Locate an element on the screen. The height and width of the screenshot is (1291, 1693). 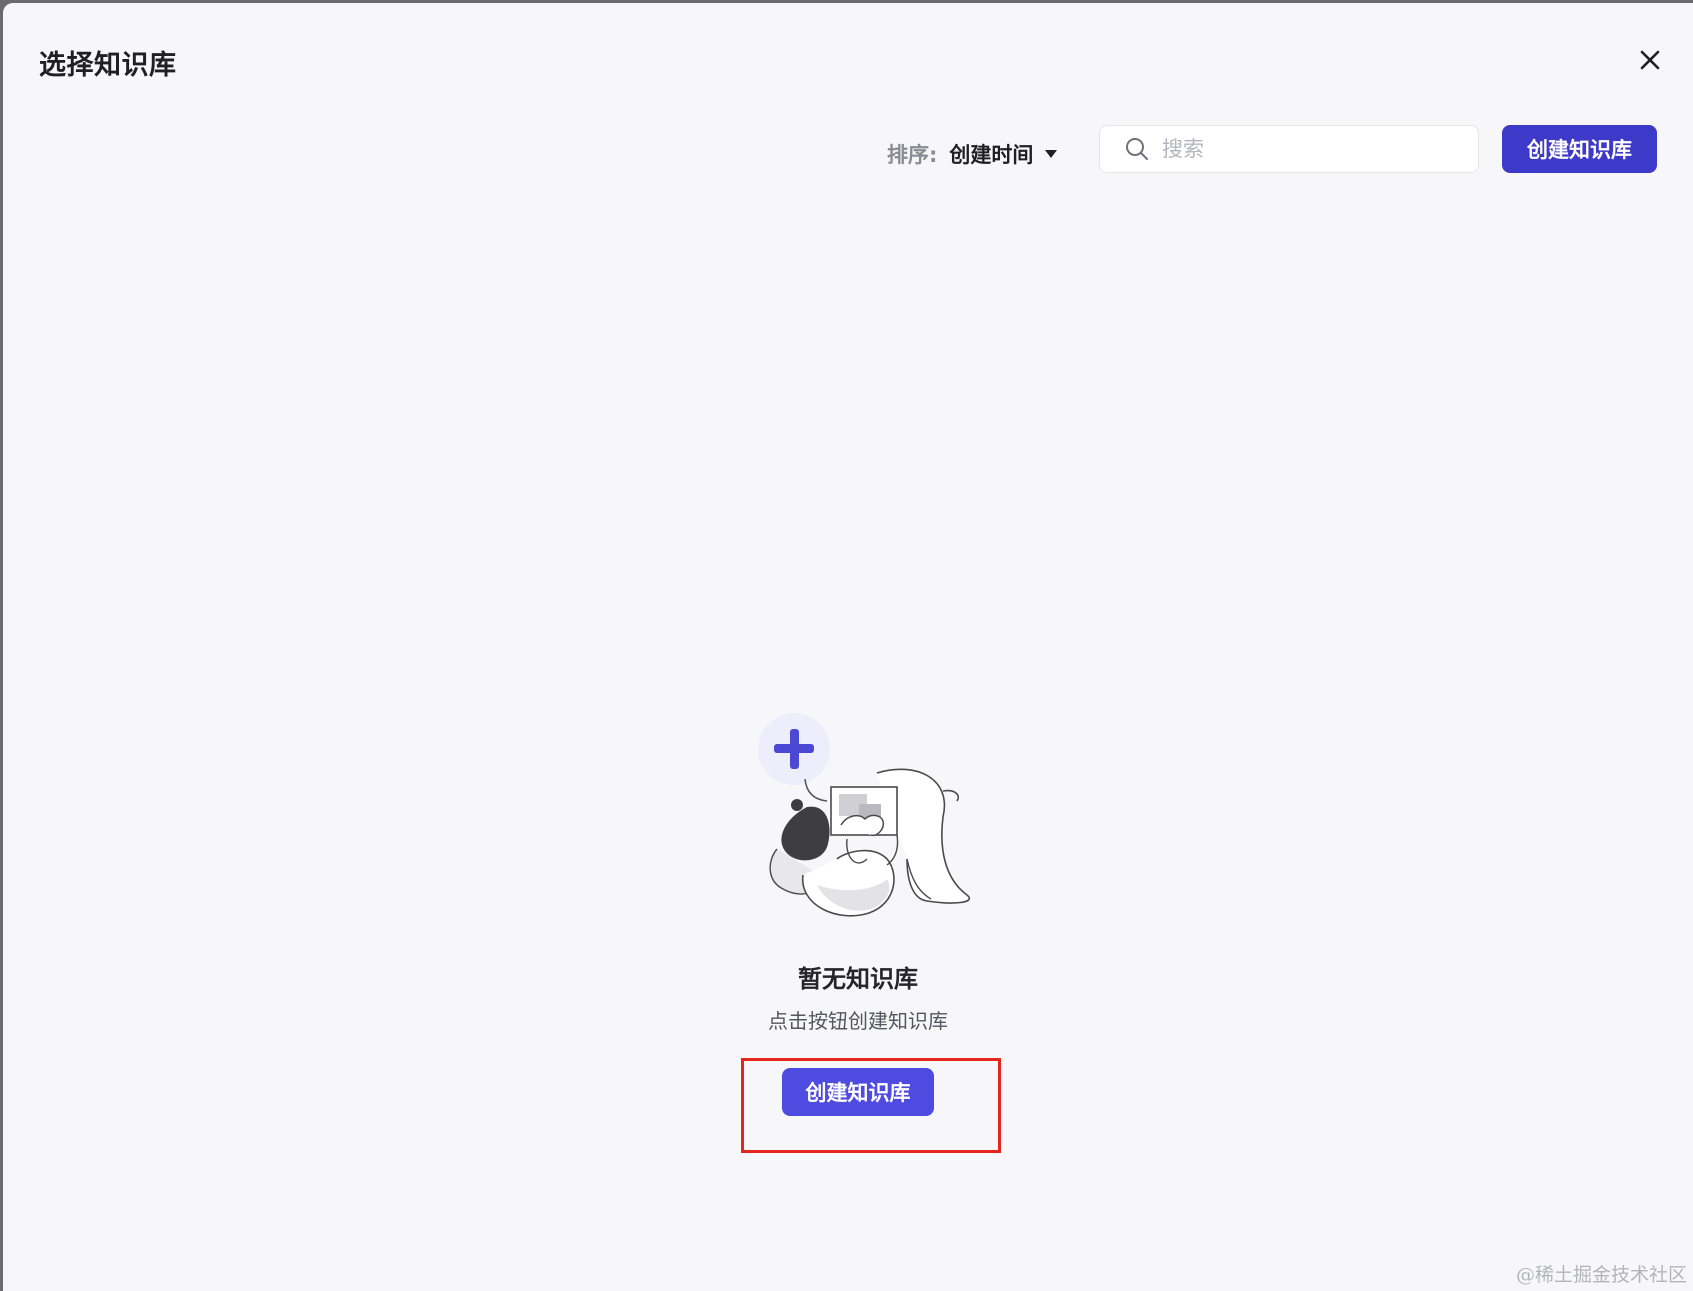
sort-dropdown: 排序: 创建时间 is located at coordinates (973, 154).